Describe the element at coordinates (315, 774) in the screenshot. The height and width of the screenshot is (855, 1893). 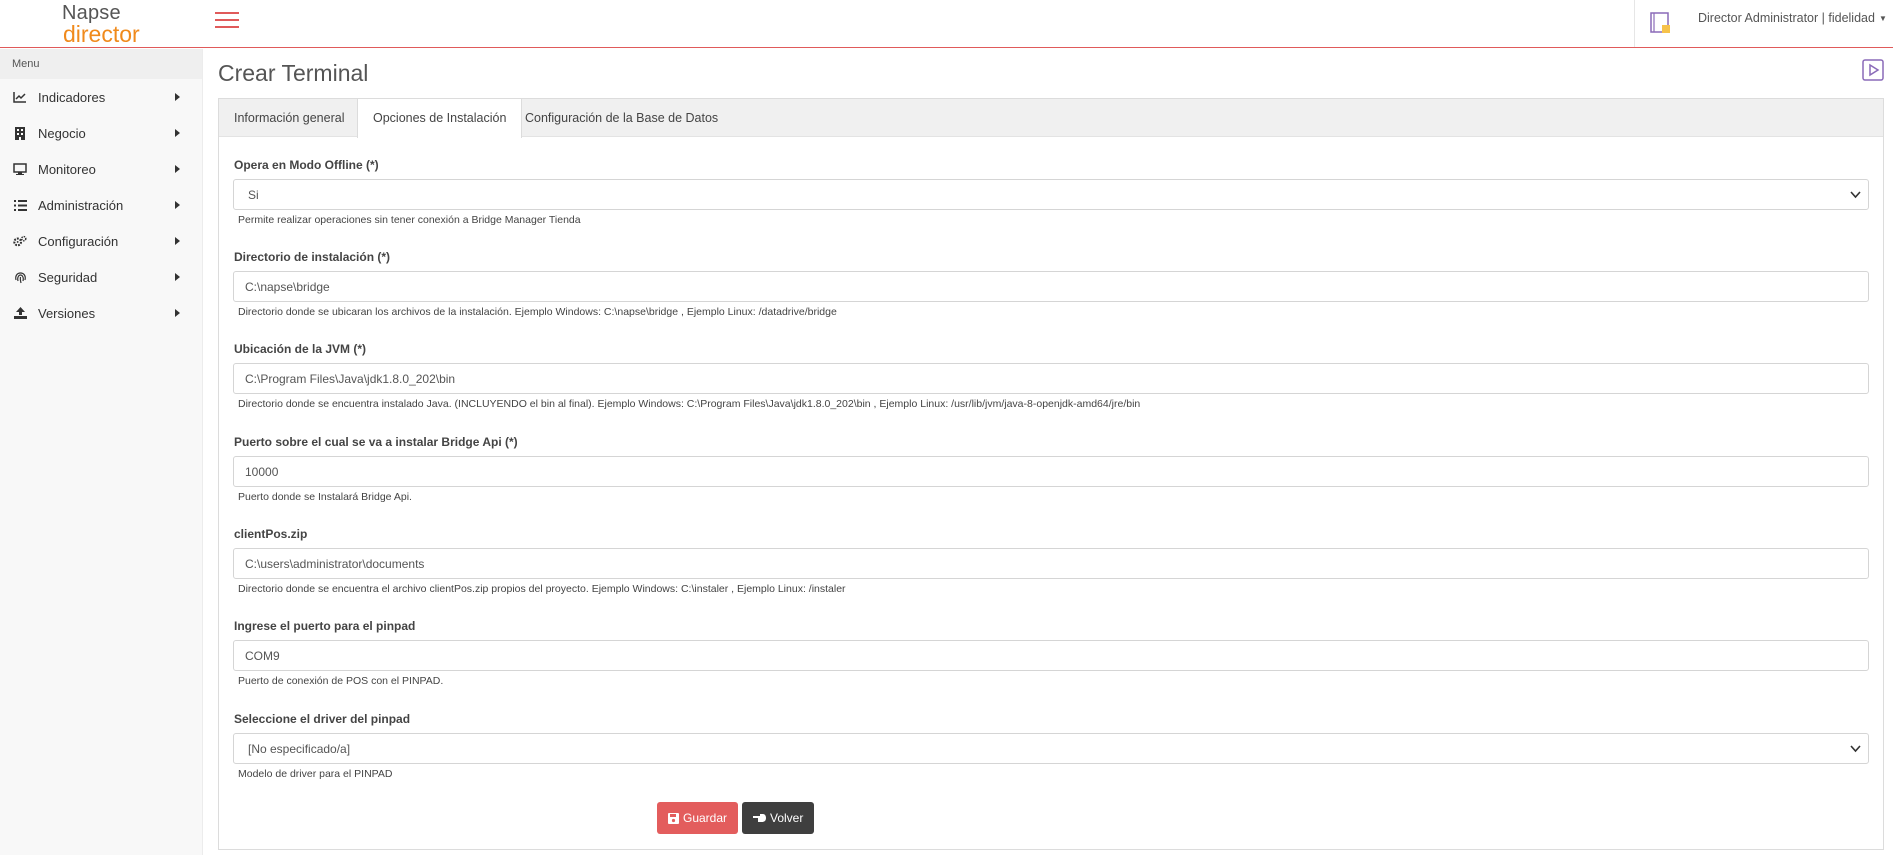
I see `pinpad-driver-help: Modelo de driver para el PINPAD` at that location.